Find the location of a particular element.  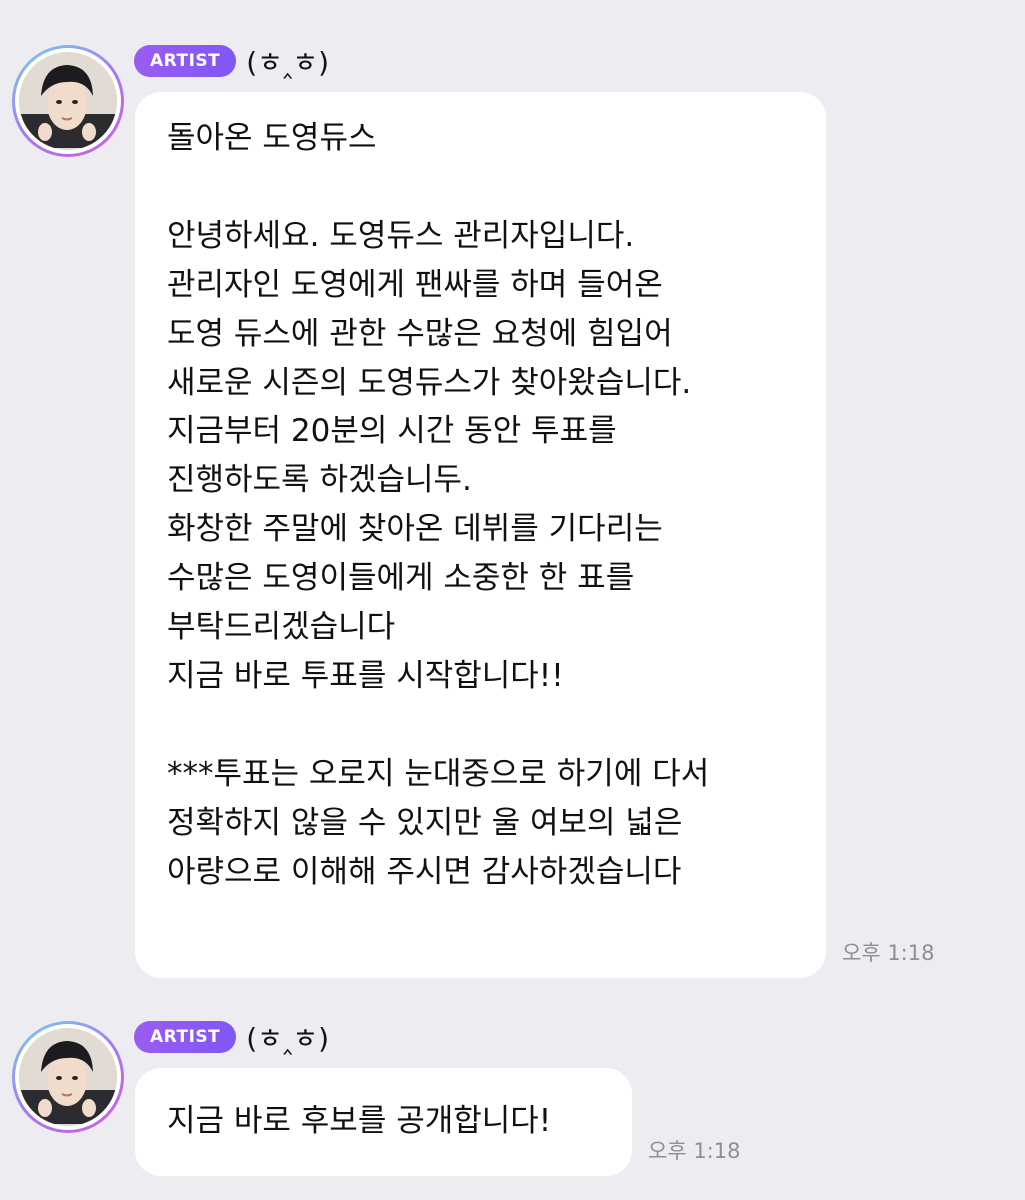

message-bubble: 지금 바로 후보를 공개합니다! is located at coordinates (383, 1122).